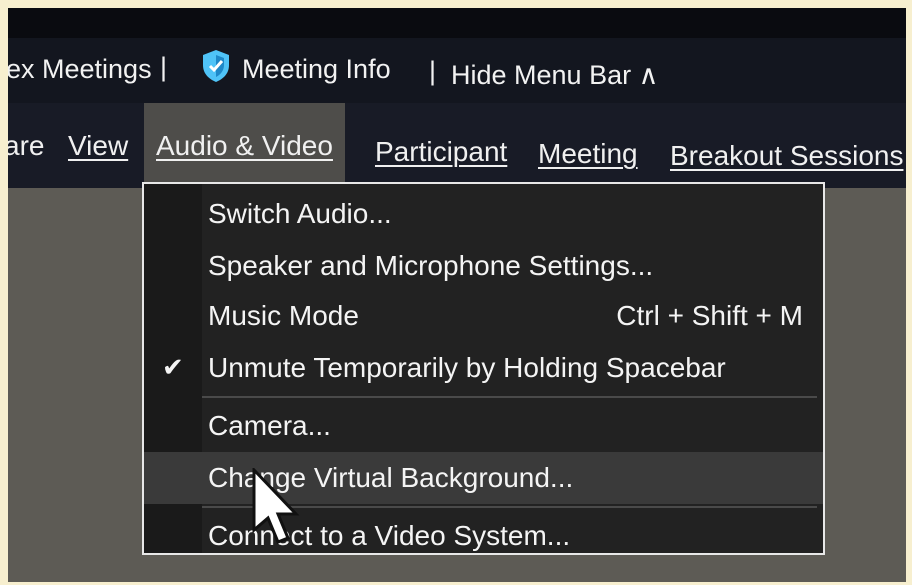 The image size is (912, 585). I want to click on menu-audio-video: Audio & Video, so click(244, 145).